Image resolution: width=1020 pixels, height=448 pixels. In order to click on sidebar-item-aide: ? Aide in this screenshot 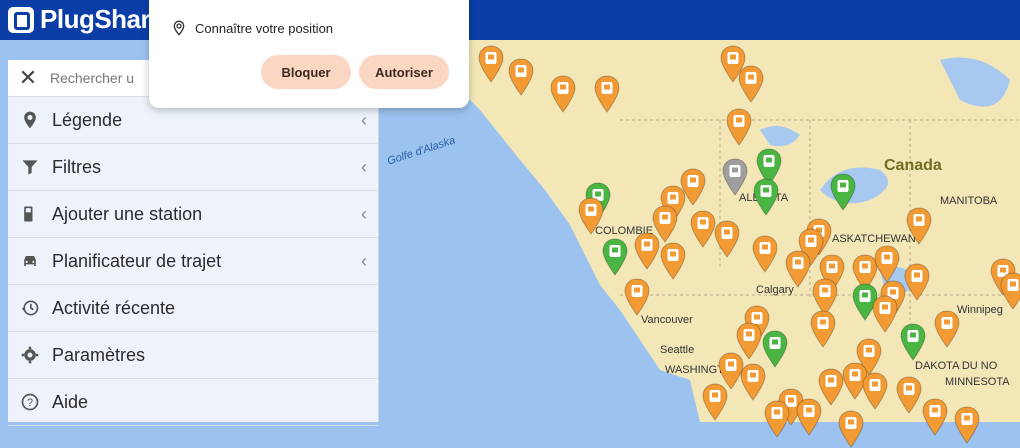, I will do `click(193, 402)`.